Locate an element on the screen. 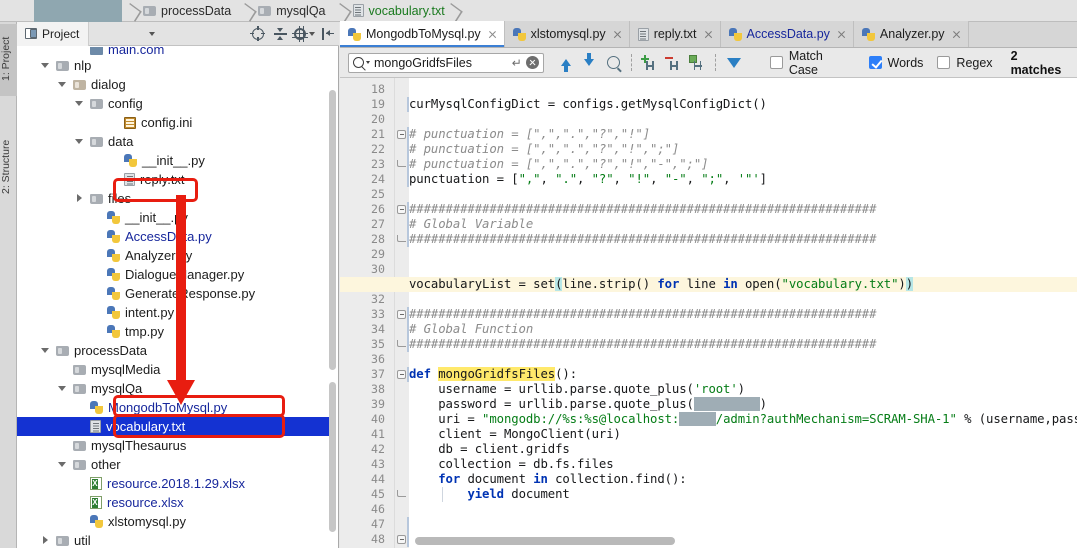 The width and height of the screenshot is (1077, 548). locate-file-button is located at coordinates (258, 34).